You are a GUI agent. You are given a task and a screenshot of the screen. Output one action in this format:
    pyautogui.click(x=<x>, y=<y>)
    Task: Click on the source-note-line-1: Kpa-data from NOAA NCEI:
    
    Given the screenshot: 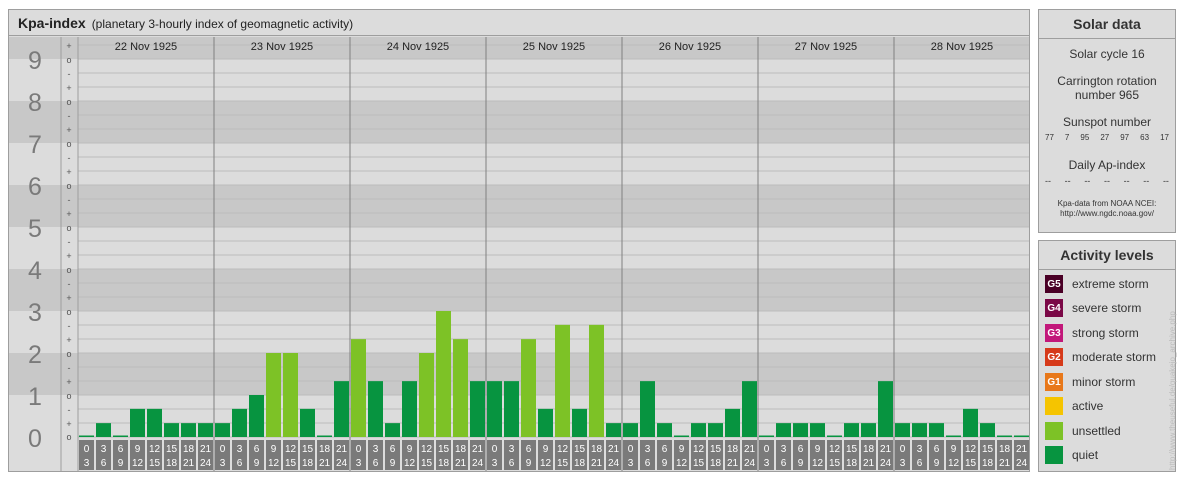 What is the action you would take?
    pyautogui.click(x=1107, y=203)
    